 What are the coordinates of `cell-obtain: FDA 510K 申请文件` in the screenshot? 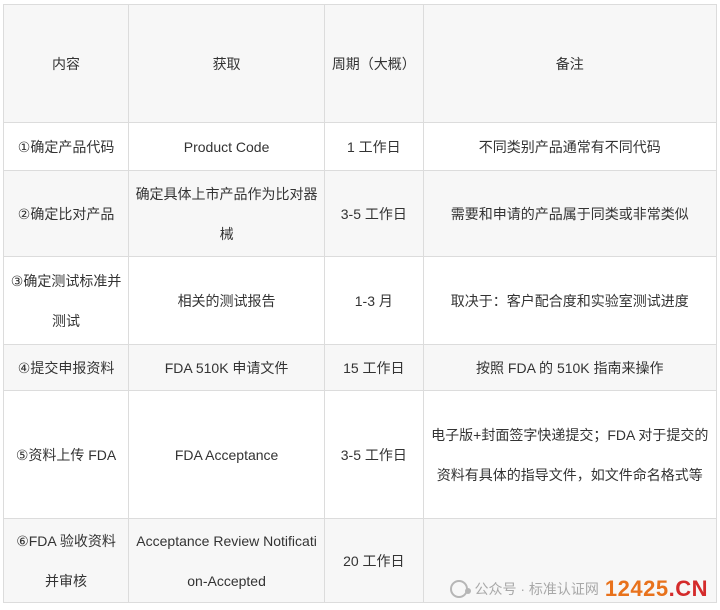 It's located at (227, 367).